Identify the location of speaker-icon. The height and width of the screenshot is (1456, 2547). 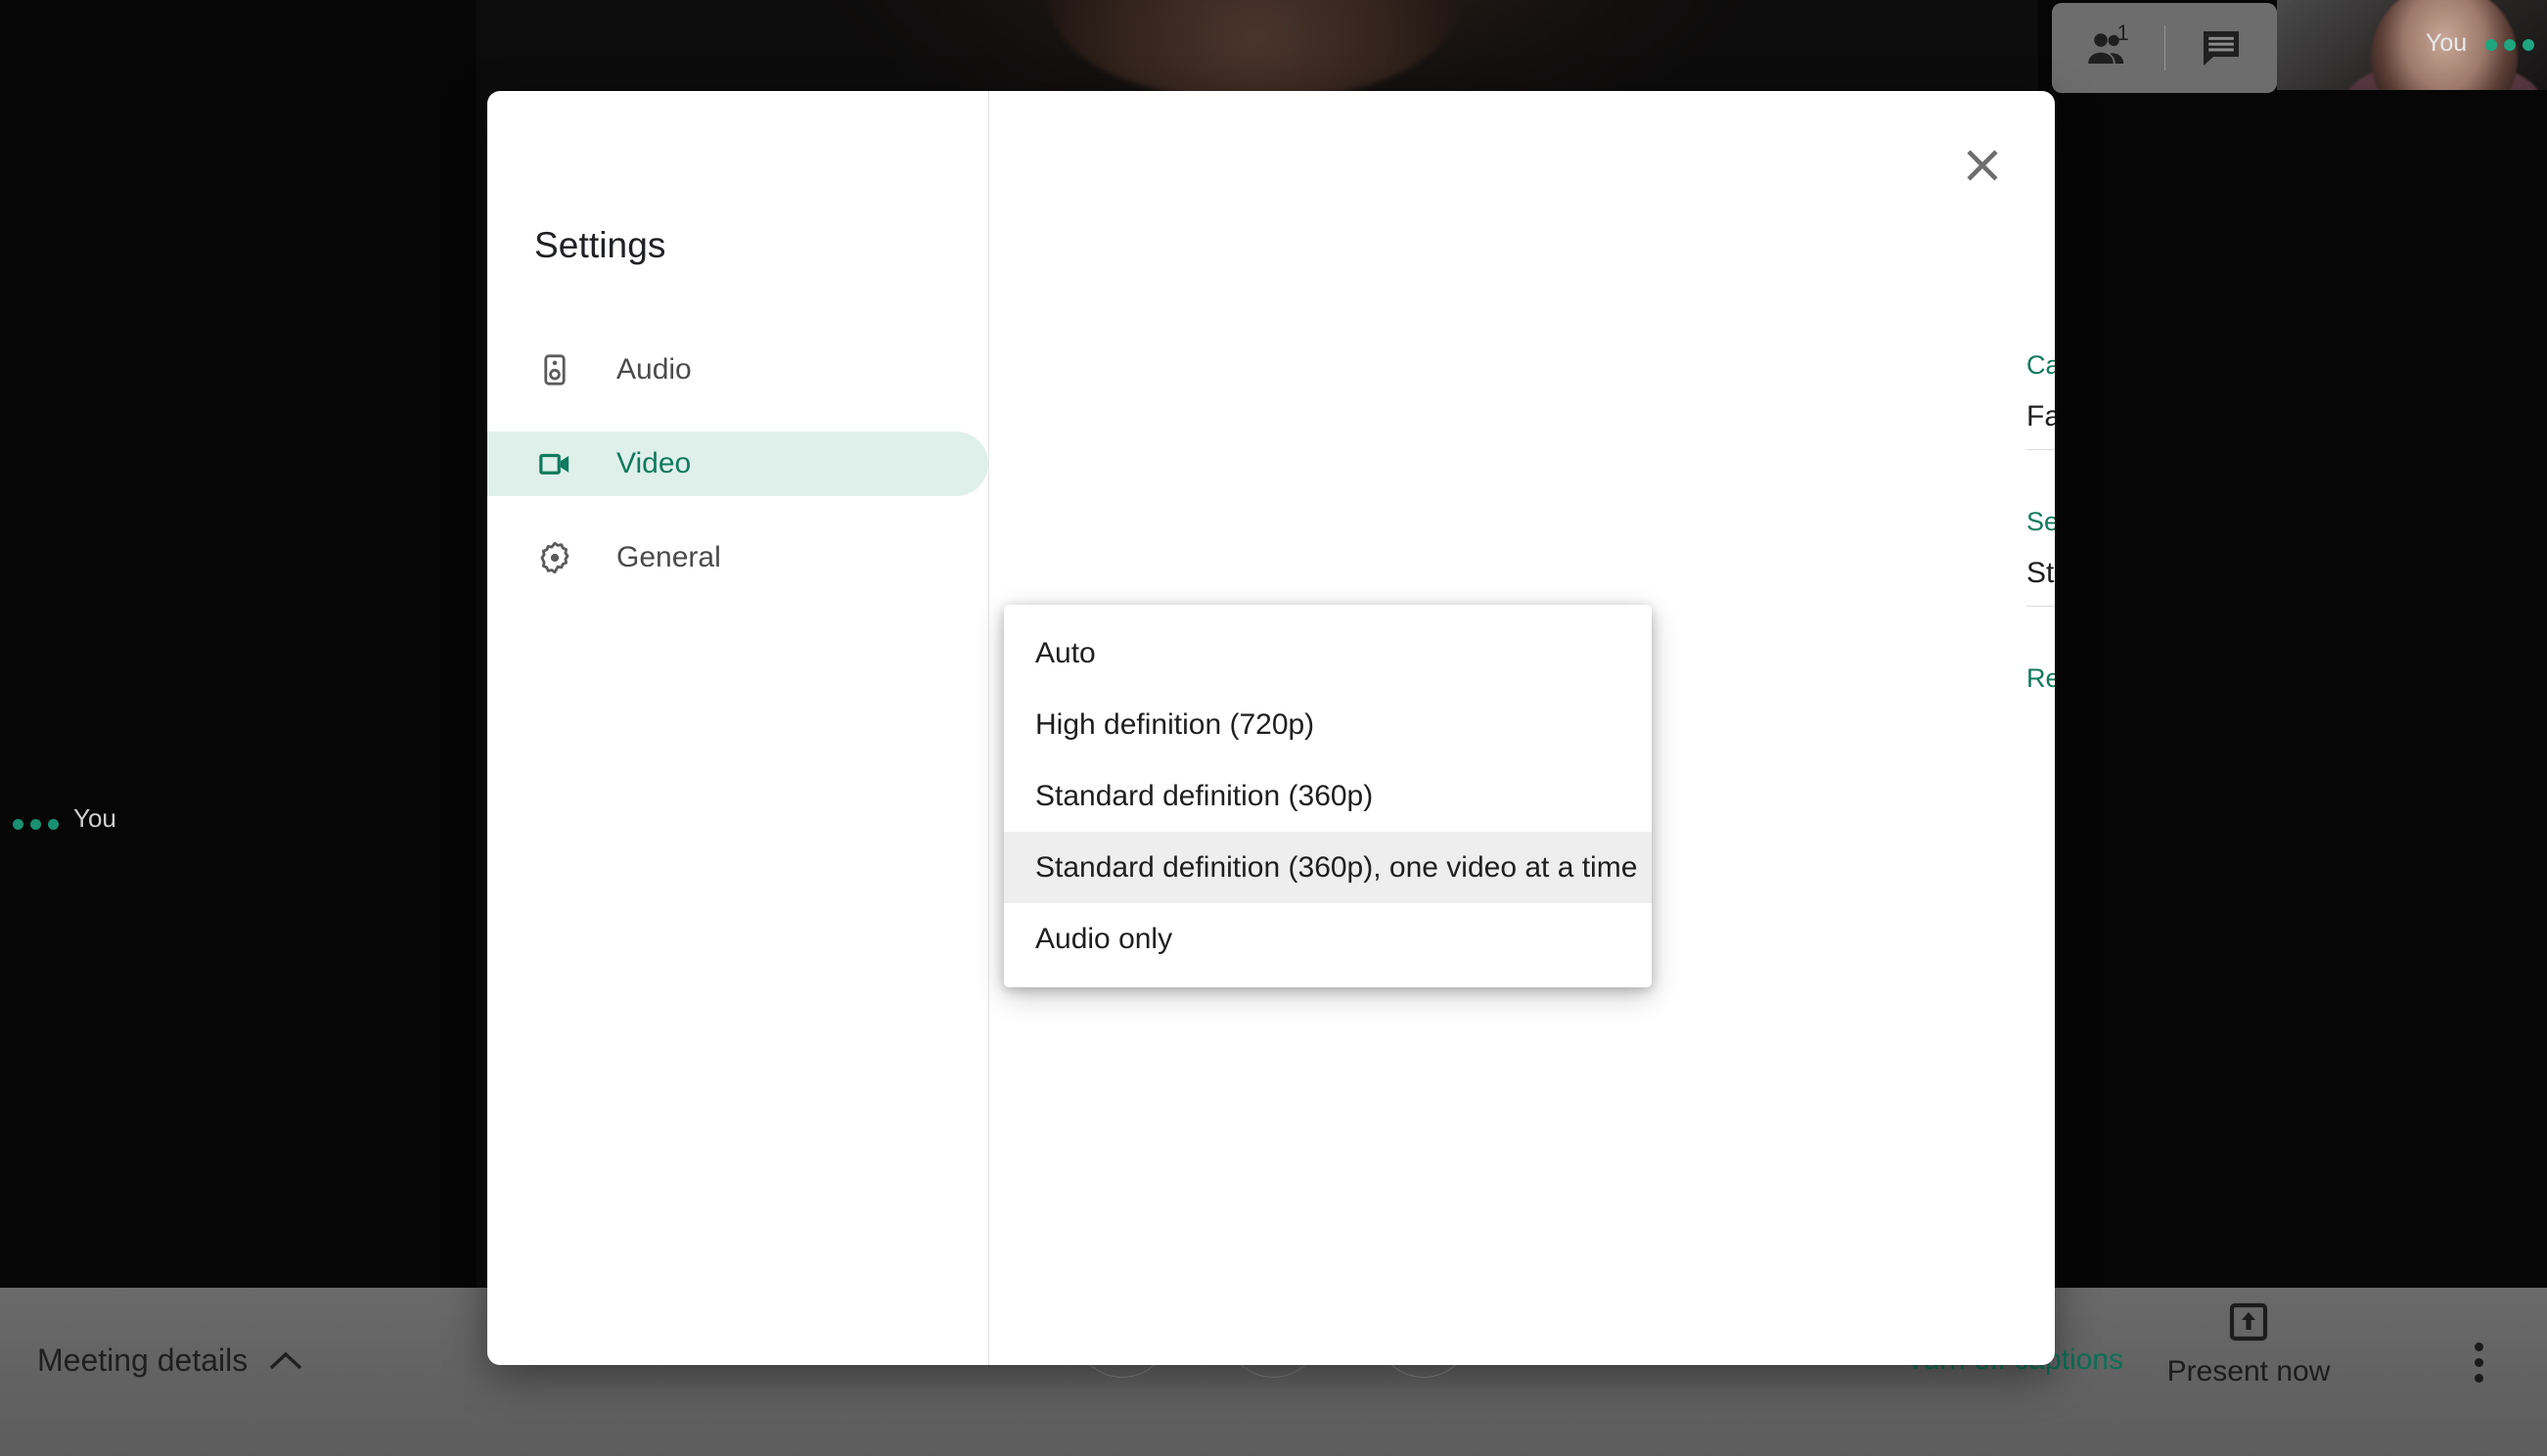
(555, 370).